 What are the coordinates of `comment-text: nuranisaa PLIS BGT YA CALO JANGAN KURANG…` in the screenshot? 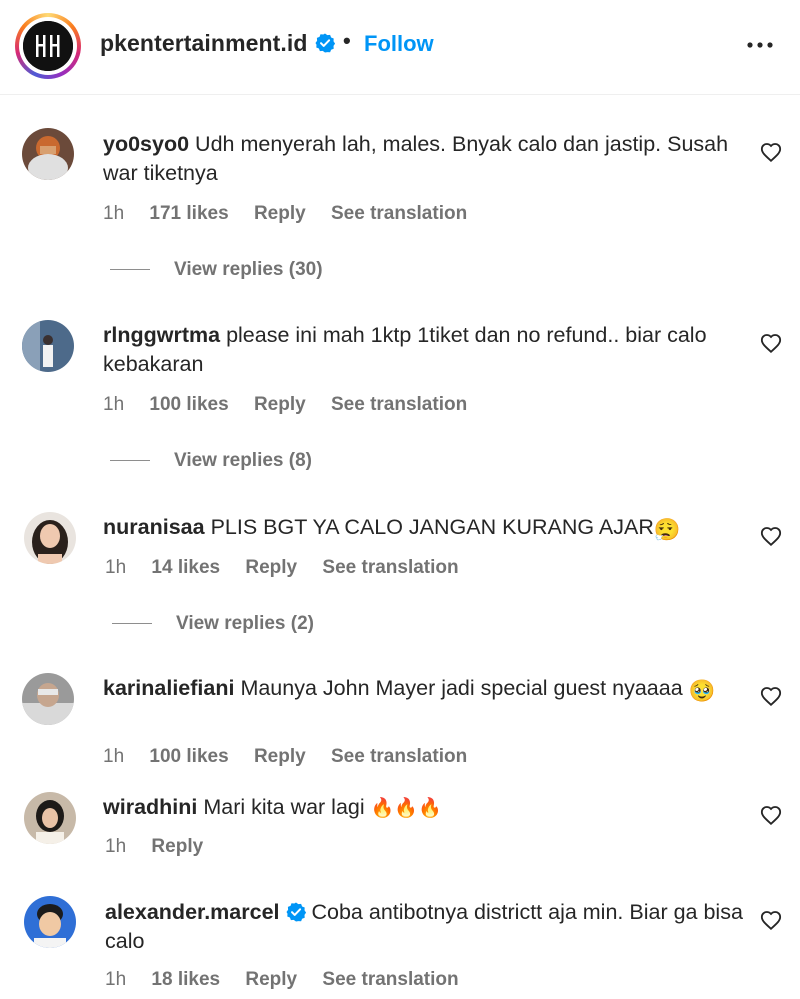 It's located at (423, 527).